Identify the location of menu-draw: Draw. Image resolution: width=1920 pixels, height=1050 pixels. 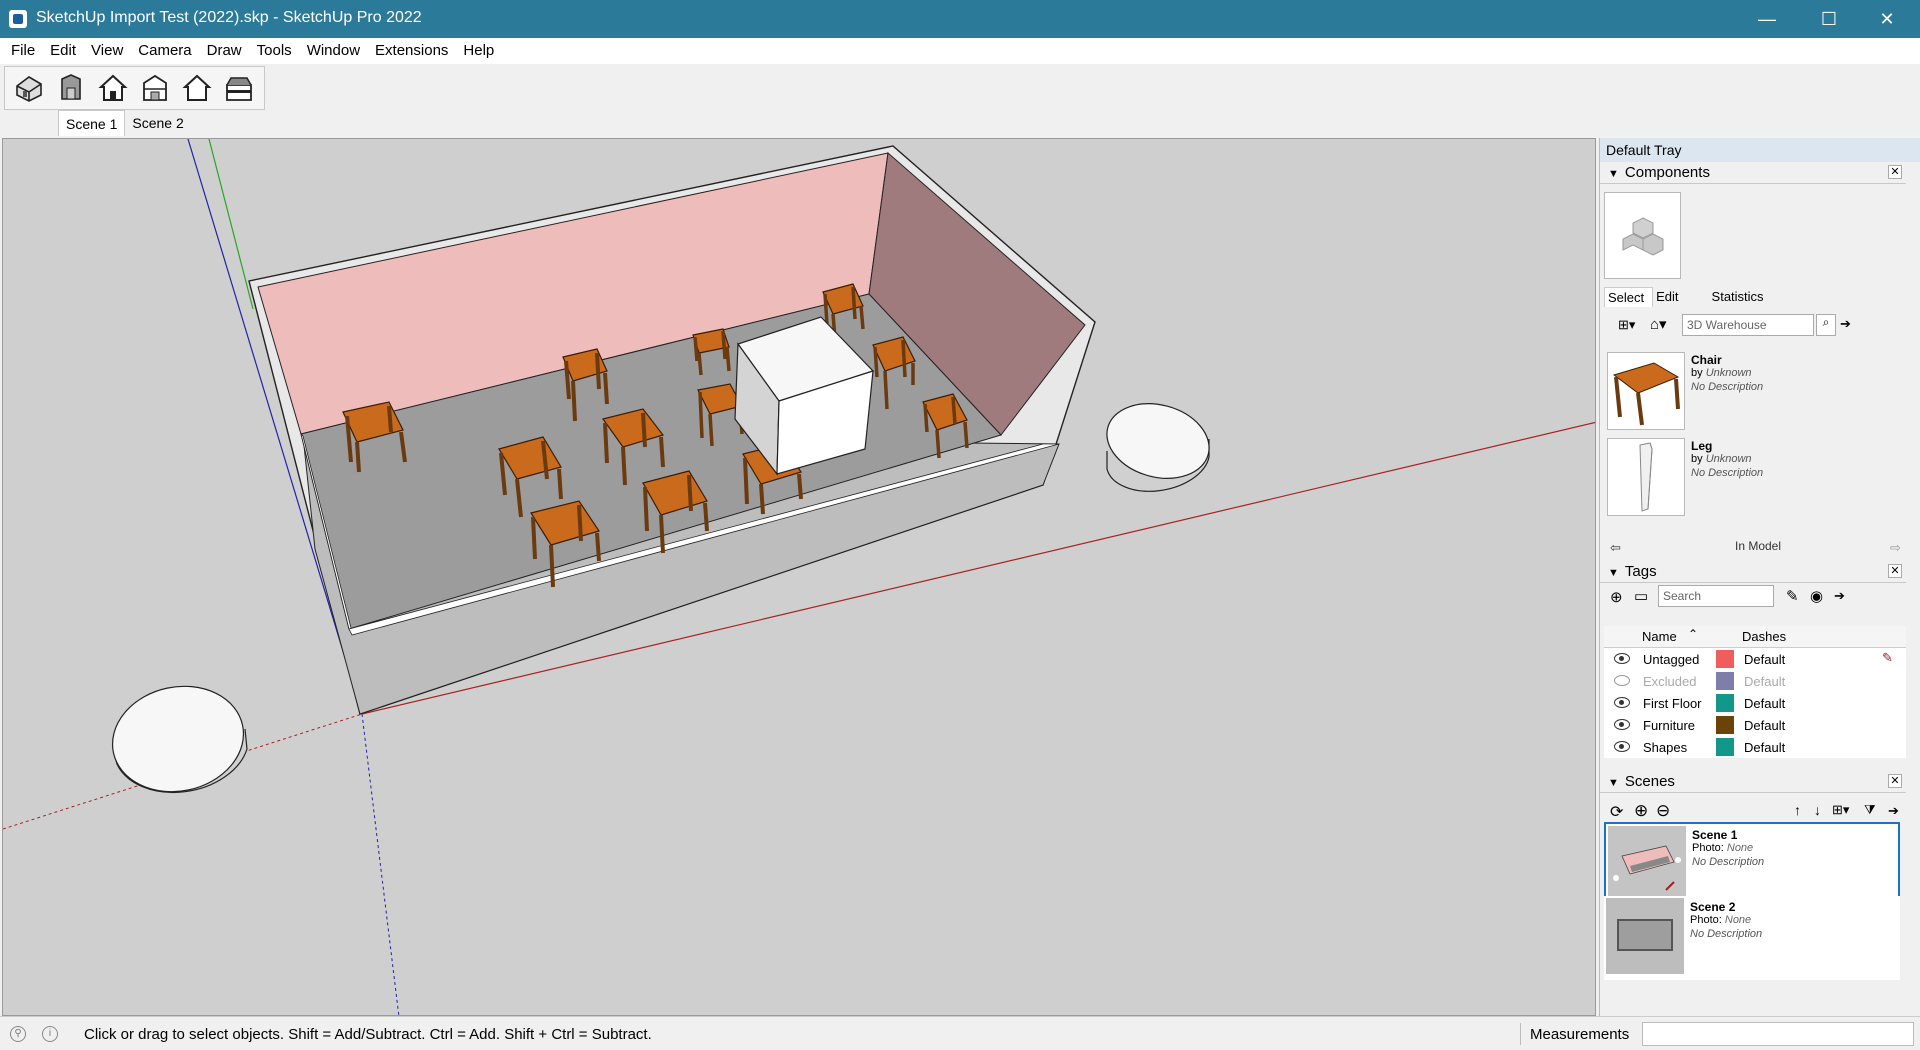
(225, 51).